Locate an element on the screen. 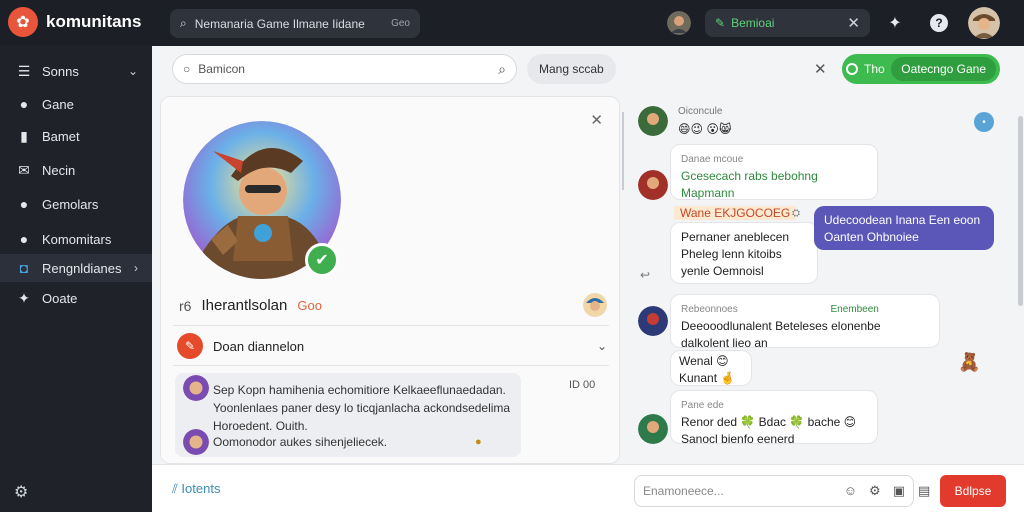 The width and height of the screenshot is (1024, 512). search-input: ○ Bamicon ⌕ is located at coordinates (344, 69).